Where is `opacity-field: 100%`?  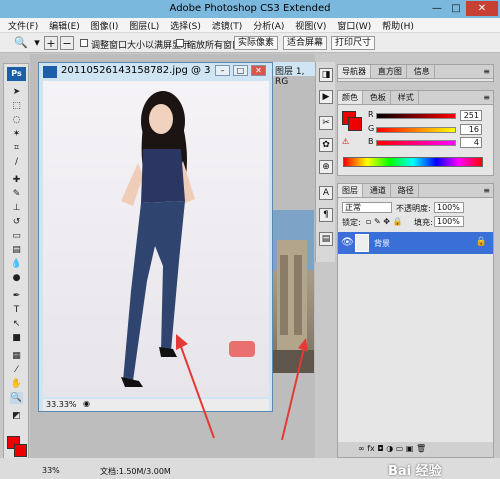 opacity-field: 100% is located at coordinates (449, 207).